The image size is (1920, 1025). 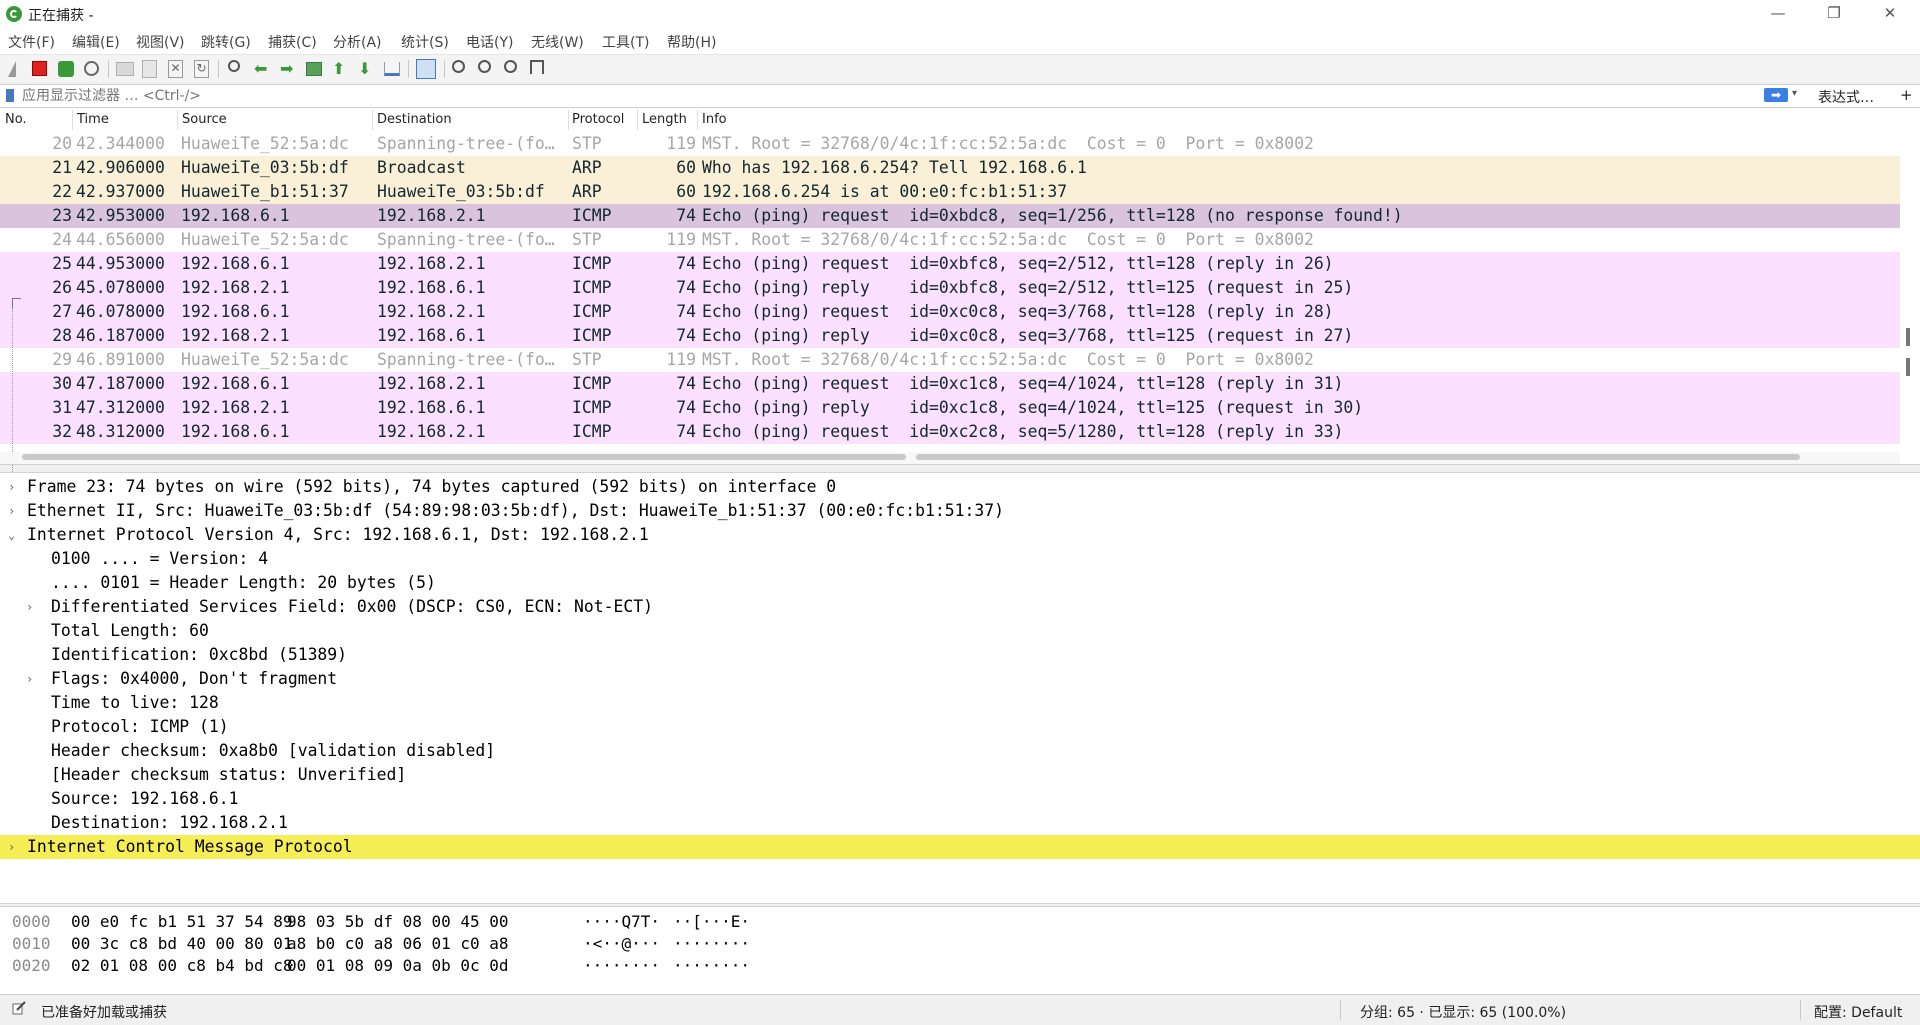 What do you see at coordinates (16, 119) in the screenshot?
I see `column-header-no: No.` at bounding box center [16, 119].